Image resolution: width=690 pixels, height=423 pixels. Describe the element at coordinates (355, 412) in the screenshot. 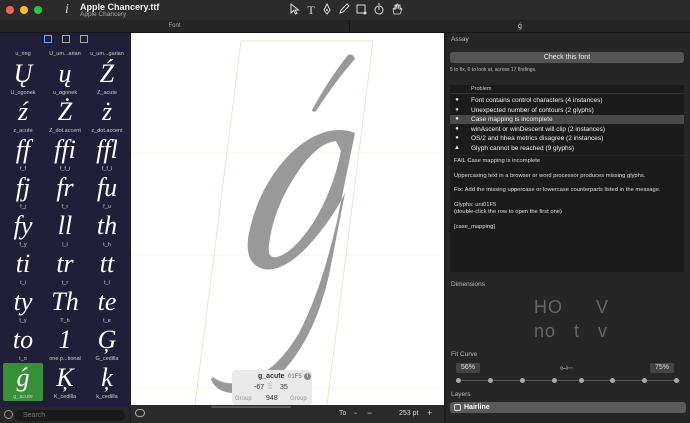

I see `chevron-down-icon: ⌄` at that location.